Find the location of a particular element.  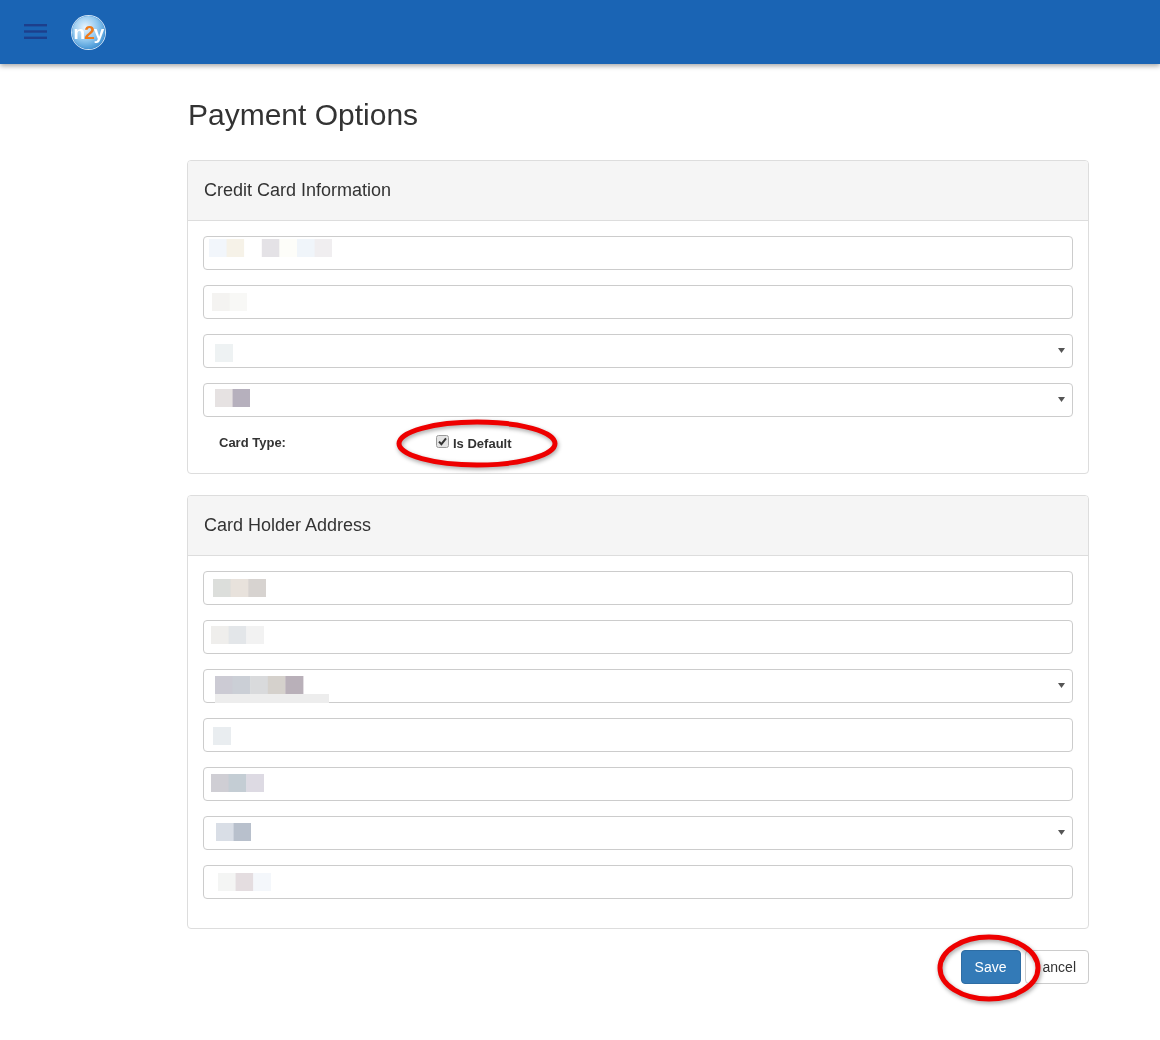

checkbox-label: Is Default is located at coordinates (482, 443).